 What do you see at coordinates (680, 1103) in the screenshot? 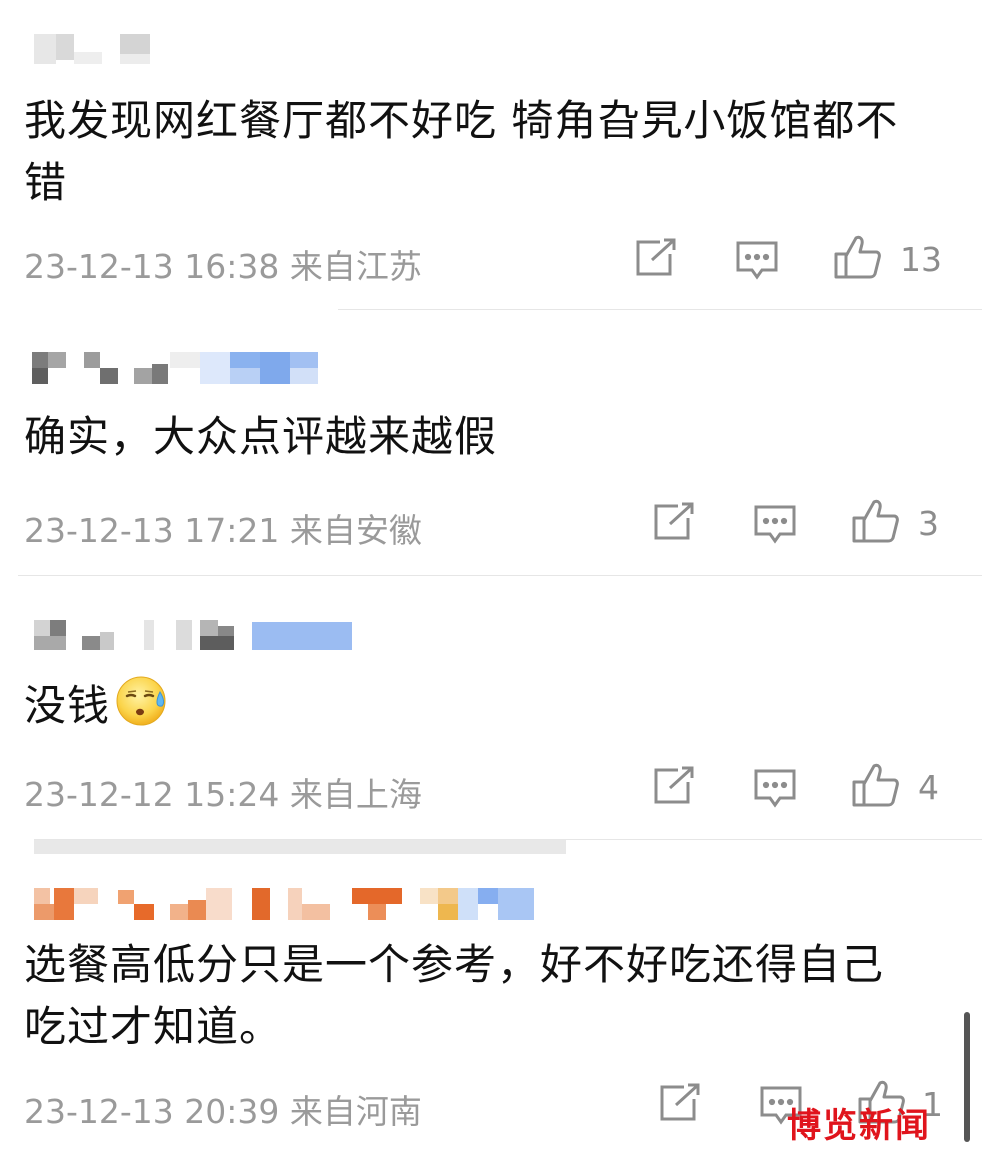
I see `share-icon` at bounding box center [680, 1103].